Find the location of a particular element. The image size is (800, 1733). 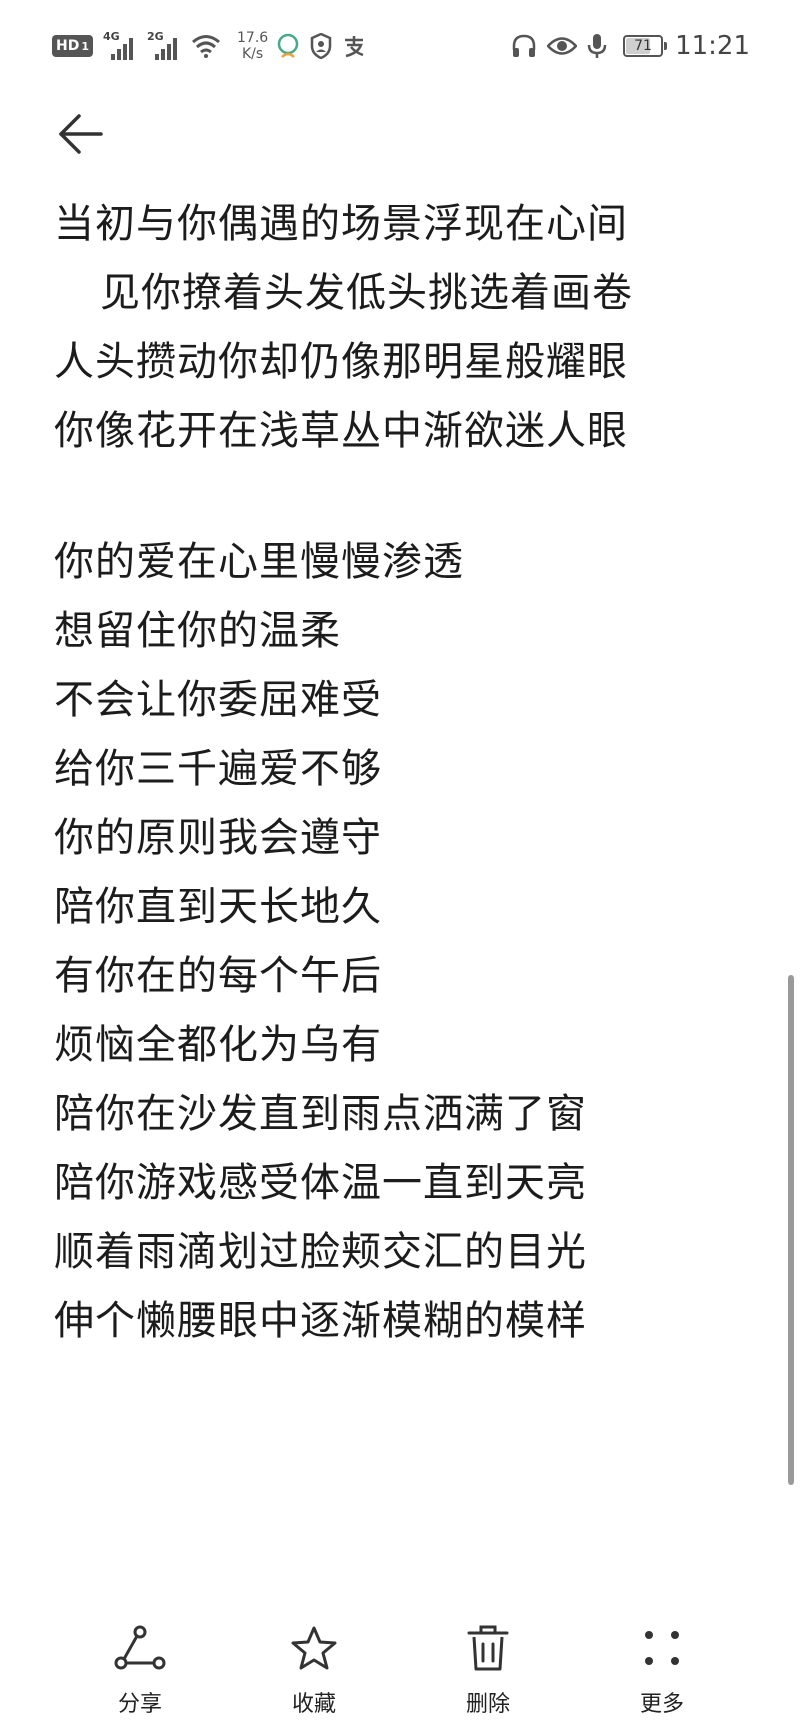

microphone-icon is located at coordinates (597, 46).